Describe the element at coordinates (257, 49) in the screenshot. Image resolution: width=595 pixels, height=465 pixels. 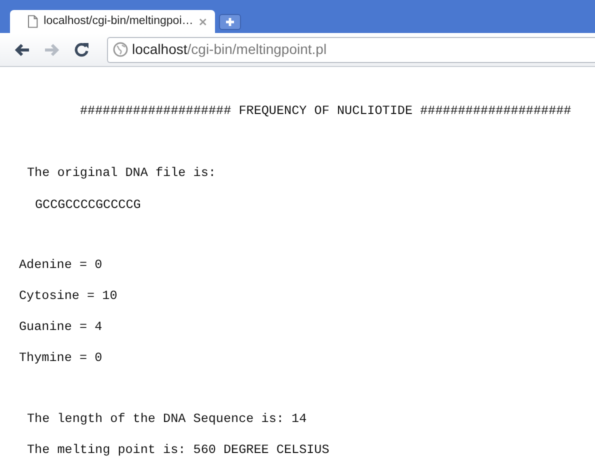
I see `url-path: /cgi-bin/meltingpoint.pl` at that location.